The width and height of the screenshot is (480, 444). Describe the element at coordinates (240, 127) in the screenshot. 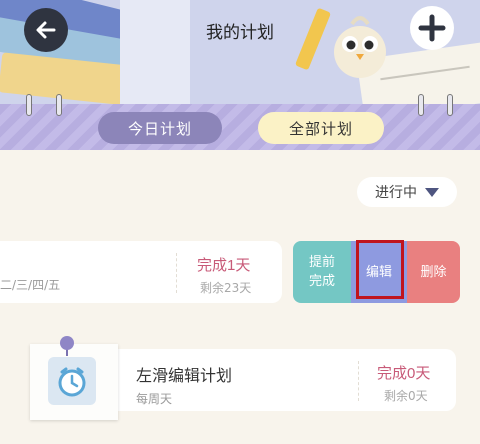

I see `tab-bar` at that location.